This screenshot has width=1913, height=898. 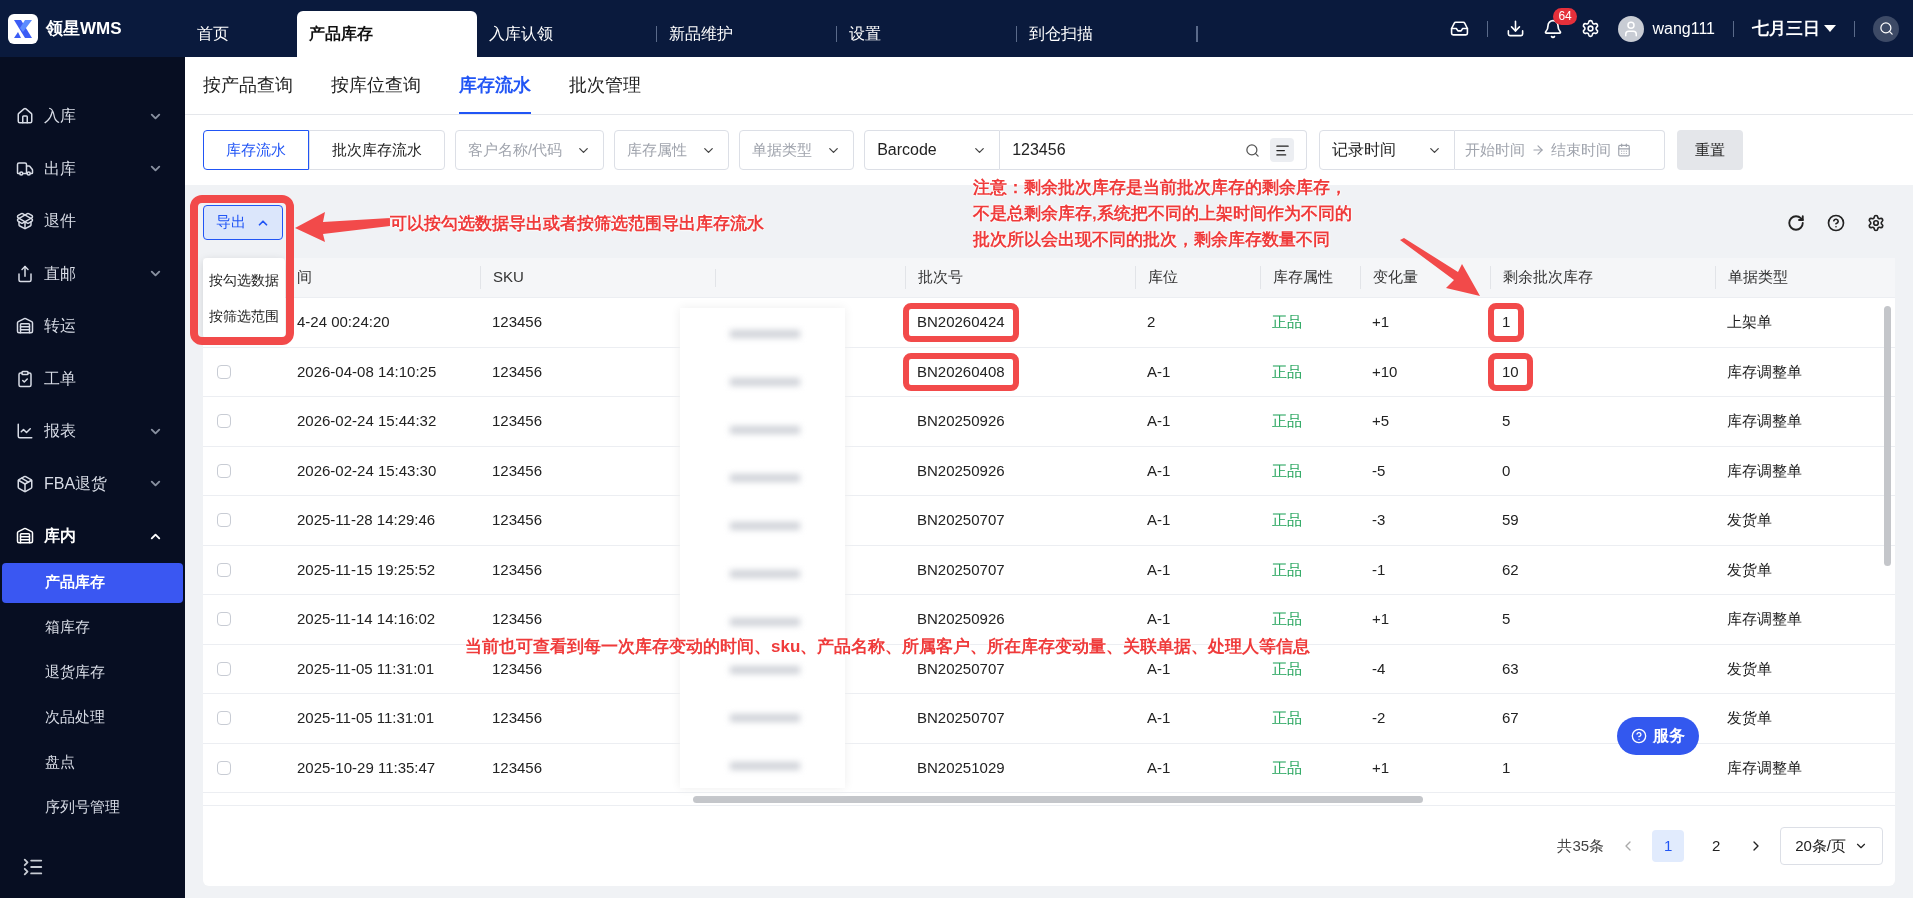 I want to click on store-selector: 七月三日, so click(x=1794, y=28).